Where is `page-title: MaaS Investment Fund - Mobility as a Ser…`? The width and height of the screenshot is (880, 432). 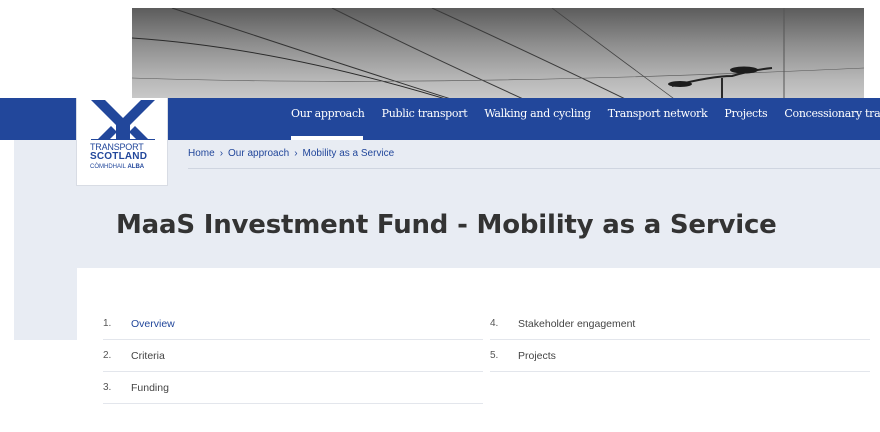
page-title: MaaS Investment Fund - Mobility as a Ser… is located at coordinates (446, 225).